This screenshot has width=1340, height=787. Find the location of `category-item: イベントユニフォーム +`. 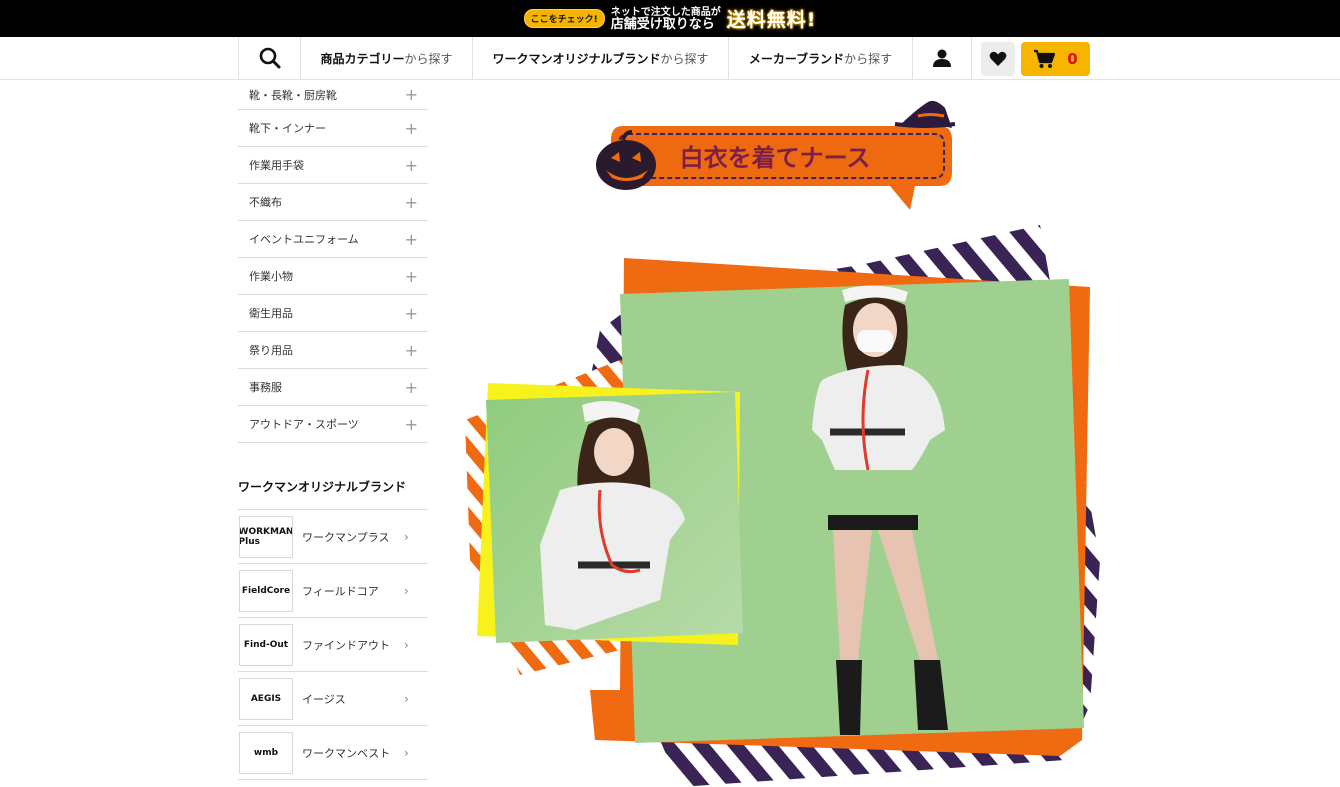

category-item: イベントユニフォーム + is located at coordinates (333, 239).